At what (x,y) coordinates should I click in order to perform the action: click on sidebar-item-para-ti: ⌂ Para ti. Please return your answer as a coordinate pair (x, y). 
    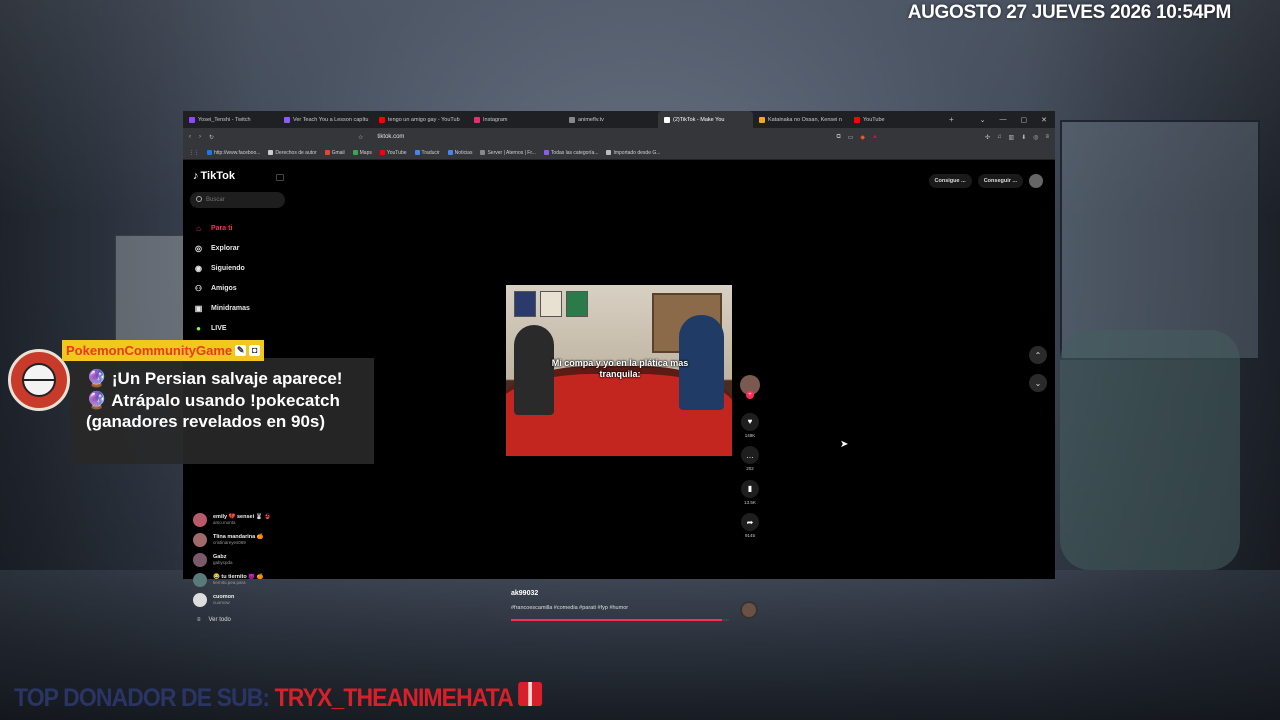
    Looking at the image, I should click on (221, 228).